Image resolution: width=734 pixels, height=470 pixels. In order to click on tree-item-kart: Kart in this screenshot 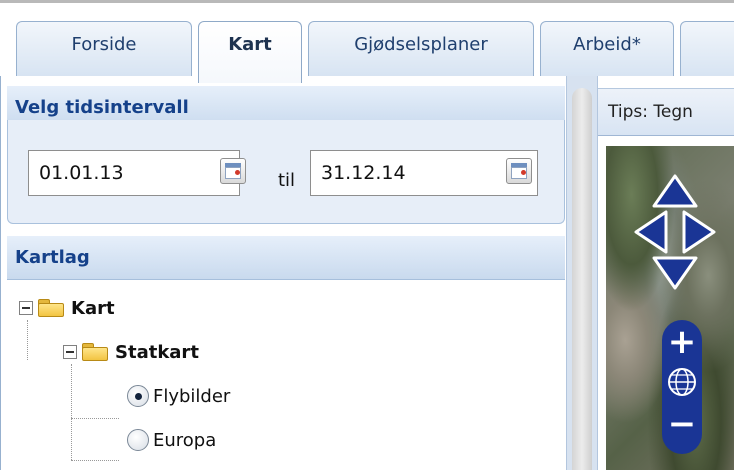, I will do `click(67, 308)`.